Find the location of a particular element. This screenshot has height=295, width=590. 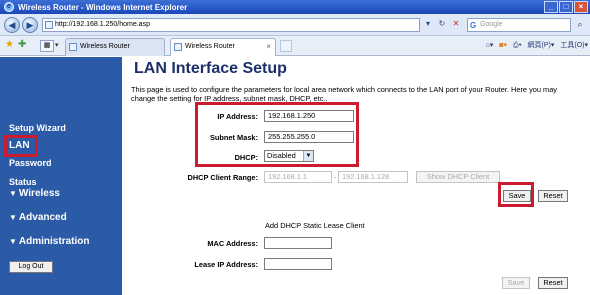

sidebar-item-label: Setup Wizard is located at coordinates (37, 128).